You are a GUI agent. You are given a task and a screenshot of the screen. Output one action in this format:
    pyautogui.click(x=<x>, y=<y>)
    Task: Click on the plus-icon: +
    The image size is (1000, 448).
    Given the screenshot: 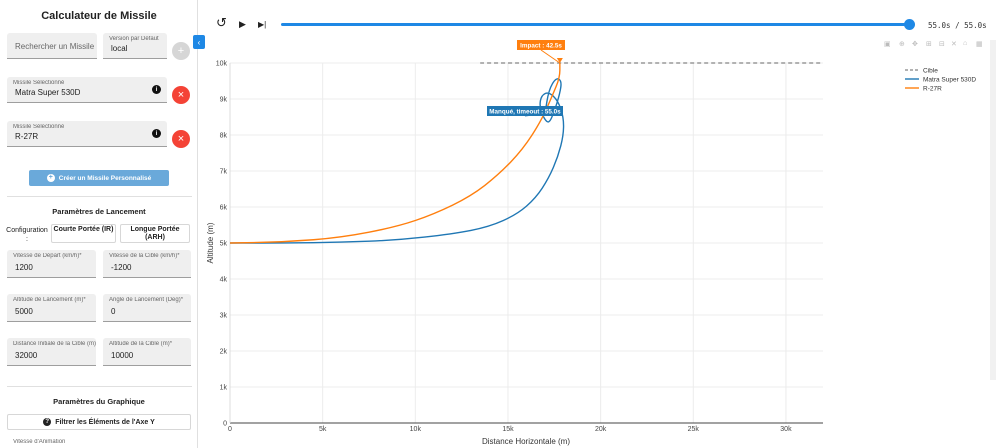 What is the action you would take?
    pyautogui.click(x=181, y=51)
    